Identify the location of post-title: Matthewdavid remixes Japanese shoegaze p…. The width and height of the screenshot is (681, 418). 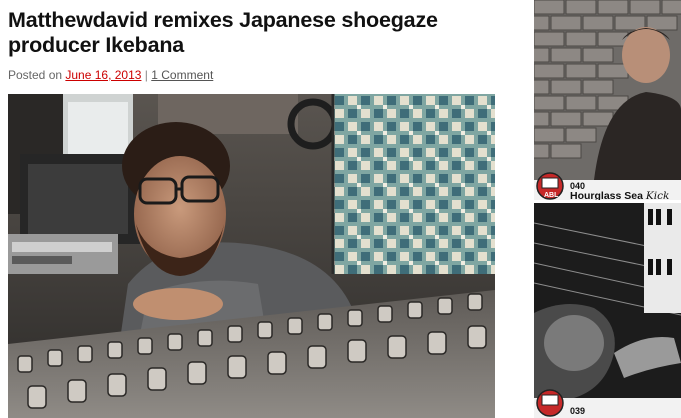
(253, 33).